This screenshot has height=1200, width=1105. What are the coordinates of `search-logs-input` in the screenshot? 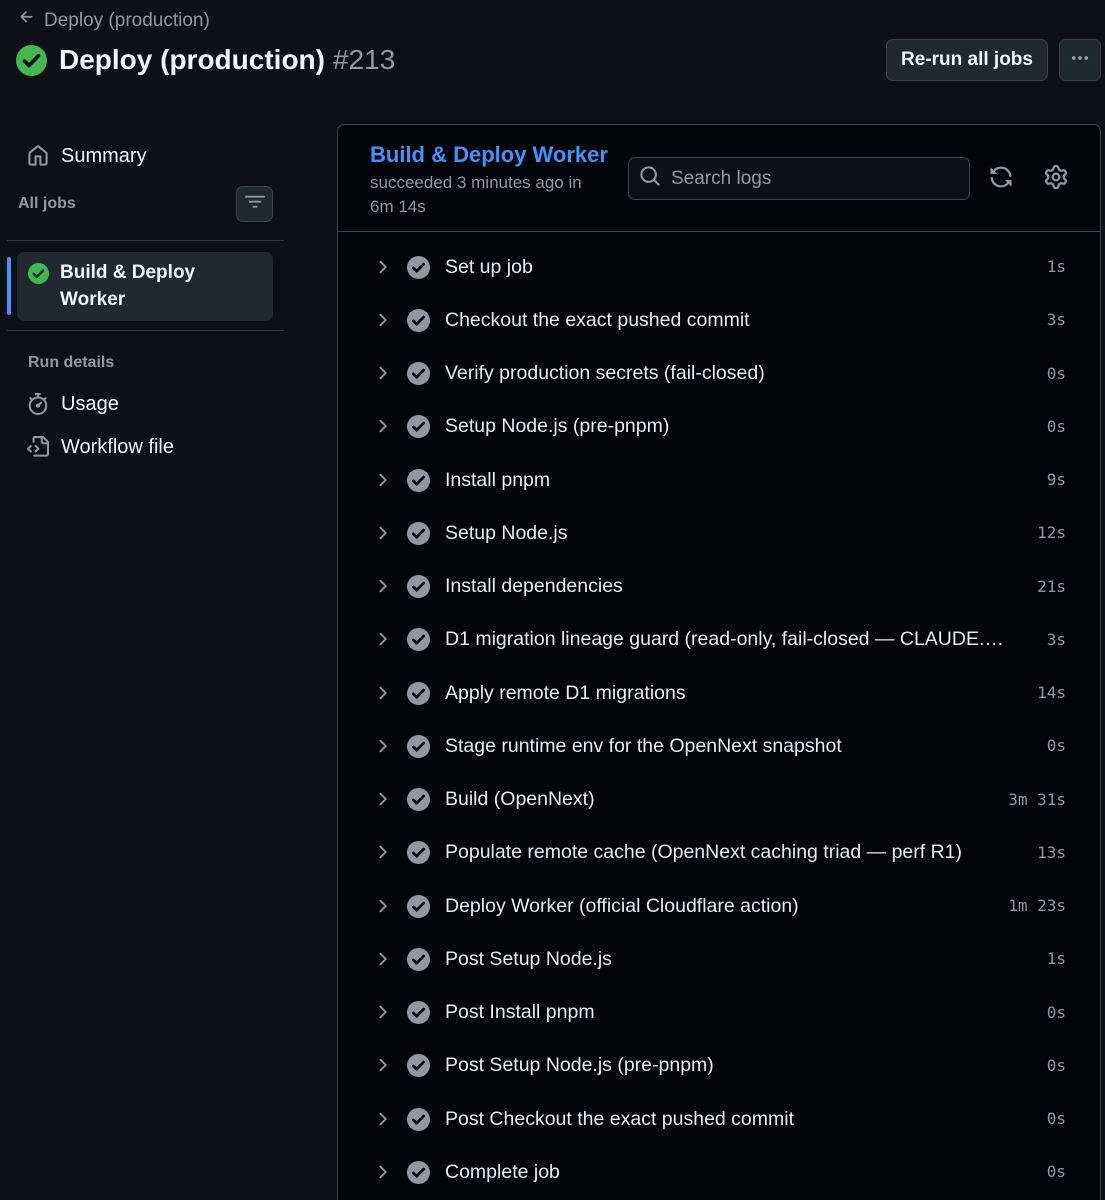 It's located at (811, 178).